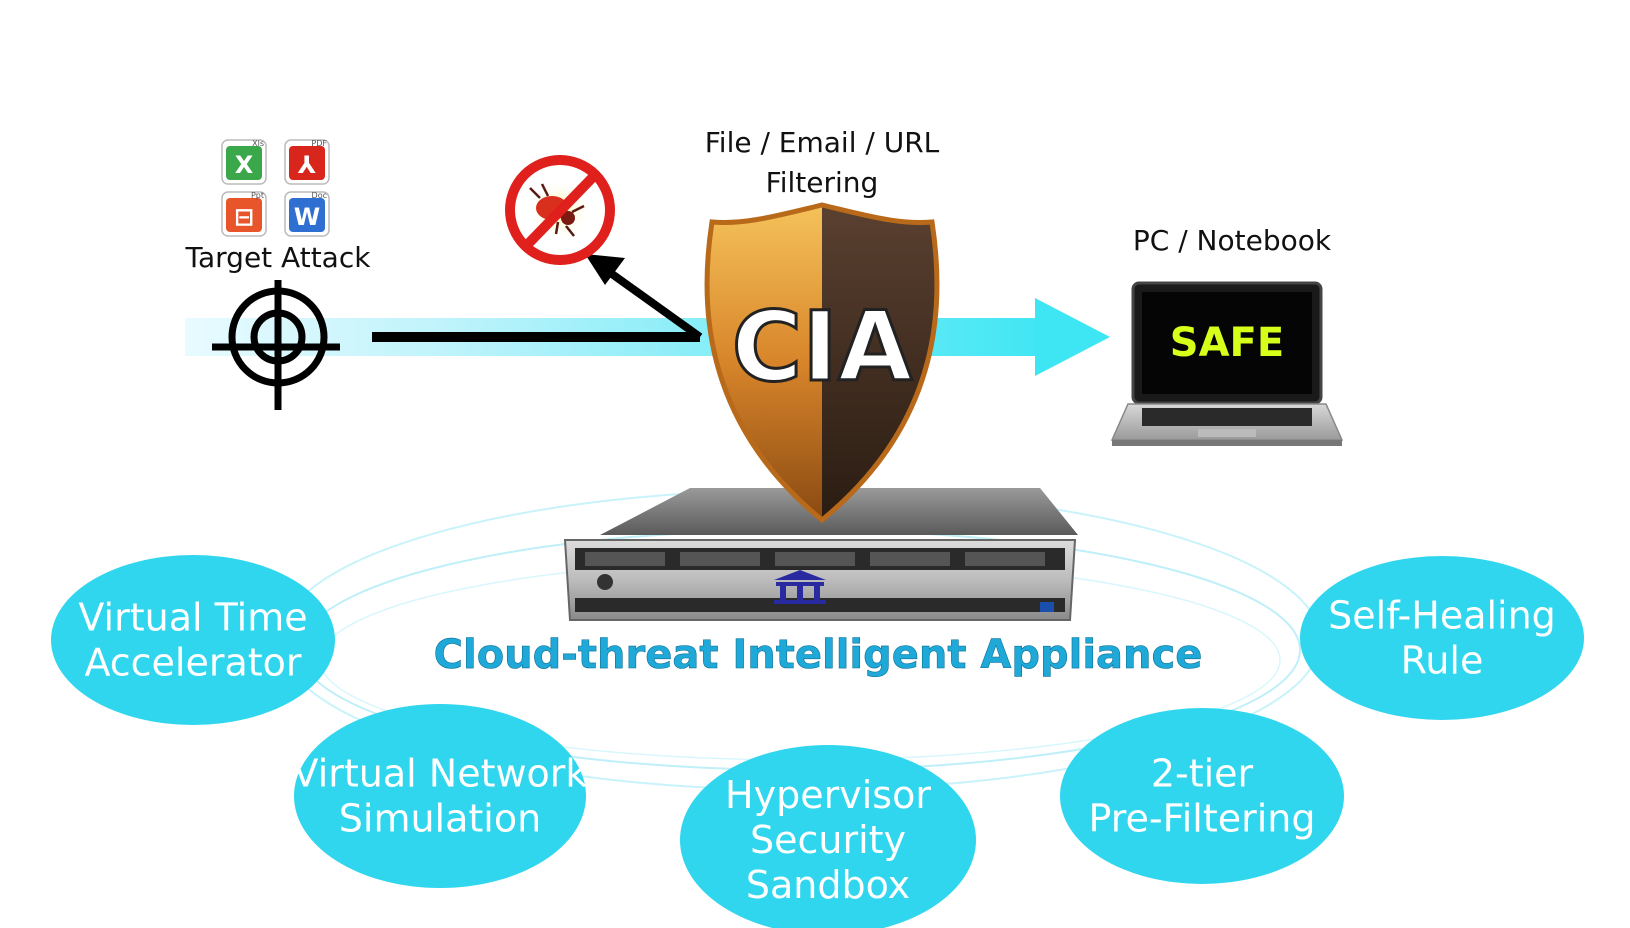 The height and width of the screenshot is (928, 1630). I want to click on feature-bubble-virtual-time: Virtual TimeAccelerator, so click(193, 640).